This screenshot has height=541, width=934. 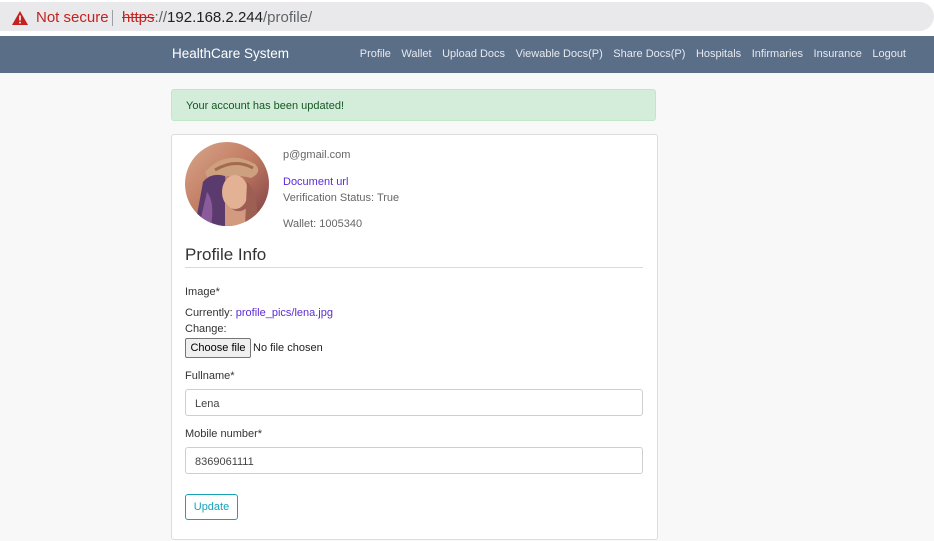 I want to click on nav-infirmaries-link: Infirmaries, so click(x=777, y=54).